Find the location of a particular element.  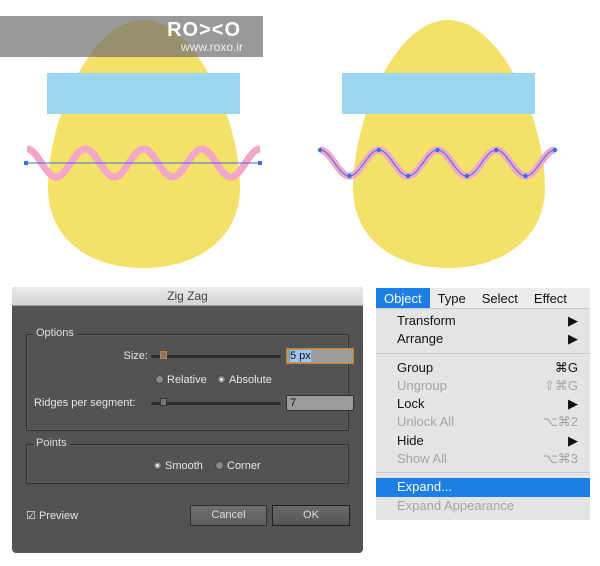

menu-item-unlock-all: Unlock All ⌥⌘2 is located at coordinates (487, 422).